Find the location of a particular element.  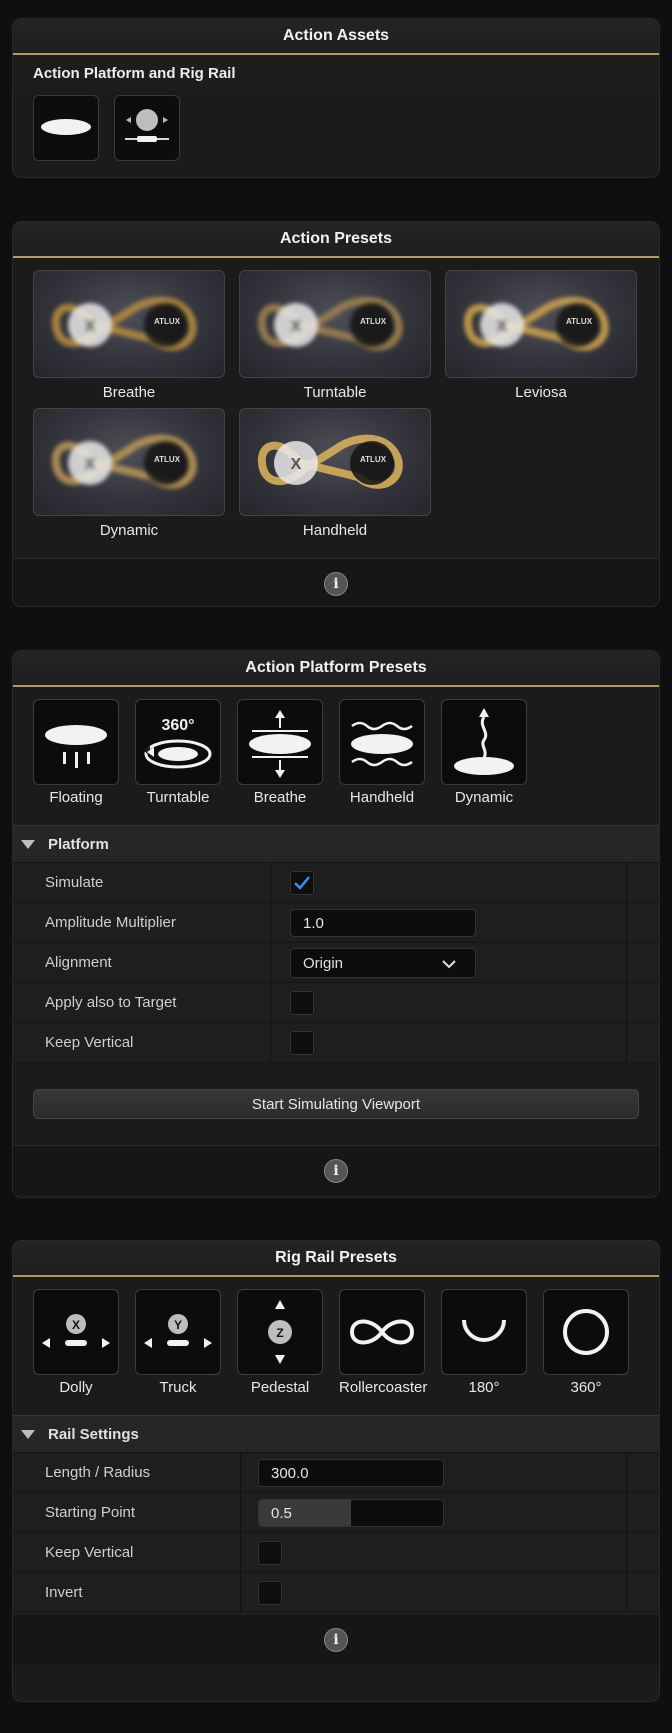

preset-thumb-leviosa: X ATLUX Leviosa is located at coordinates (541, 335).